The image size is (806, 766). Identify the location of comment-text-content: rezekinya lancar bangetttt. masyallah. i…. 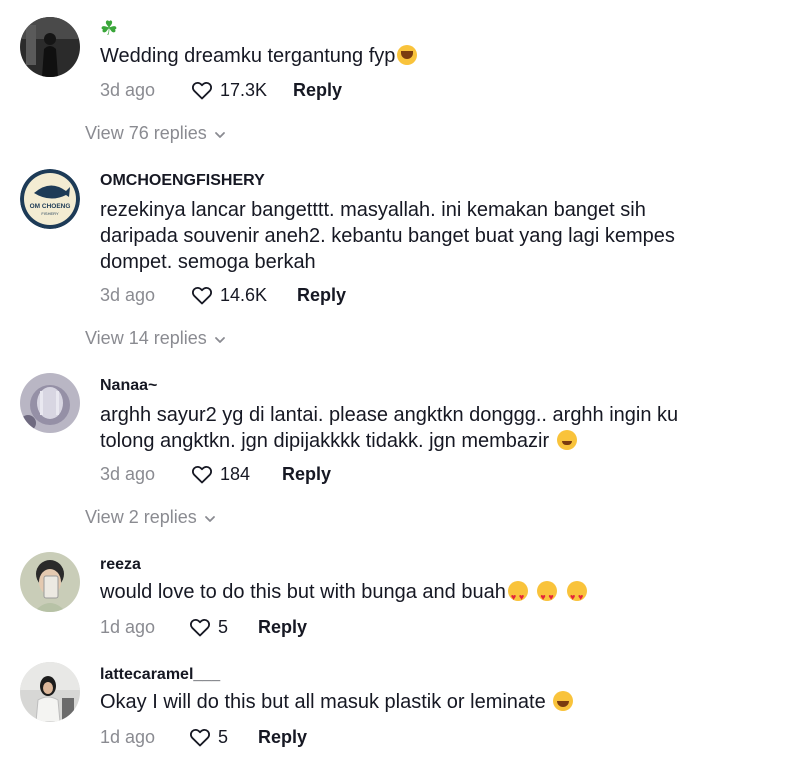
(387, 236).